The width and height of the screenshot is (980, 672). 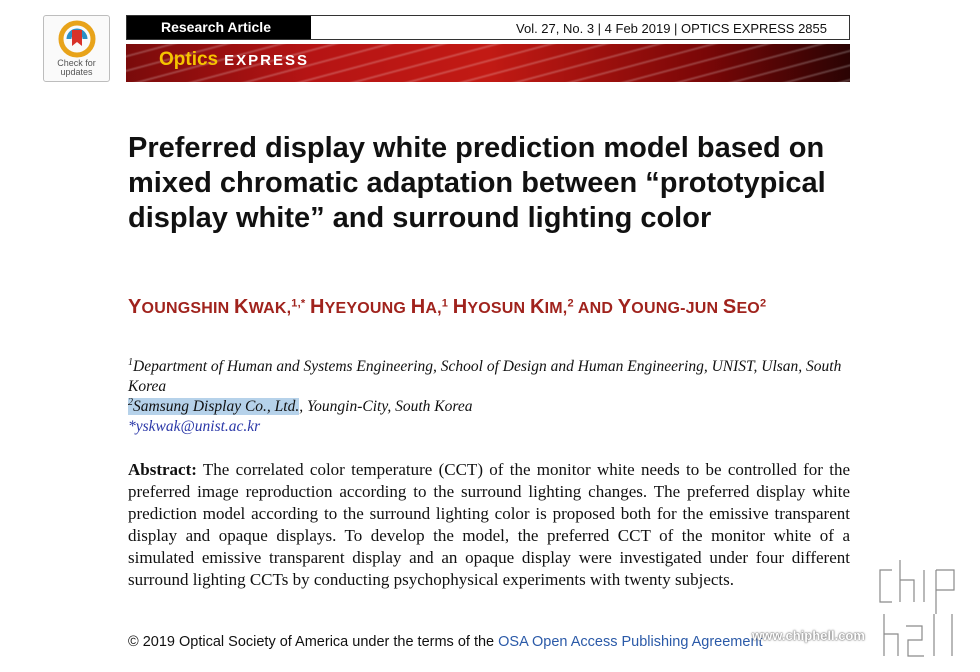 What do you see at coordinates (808, 635) in the screenshot?
I see `watermark-url: www.chiphell.com` at bounding box center [808, 635].